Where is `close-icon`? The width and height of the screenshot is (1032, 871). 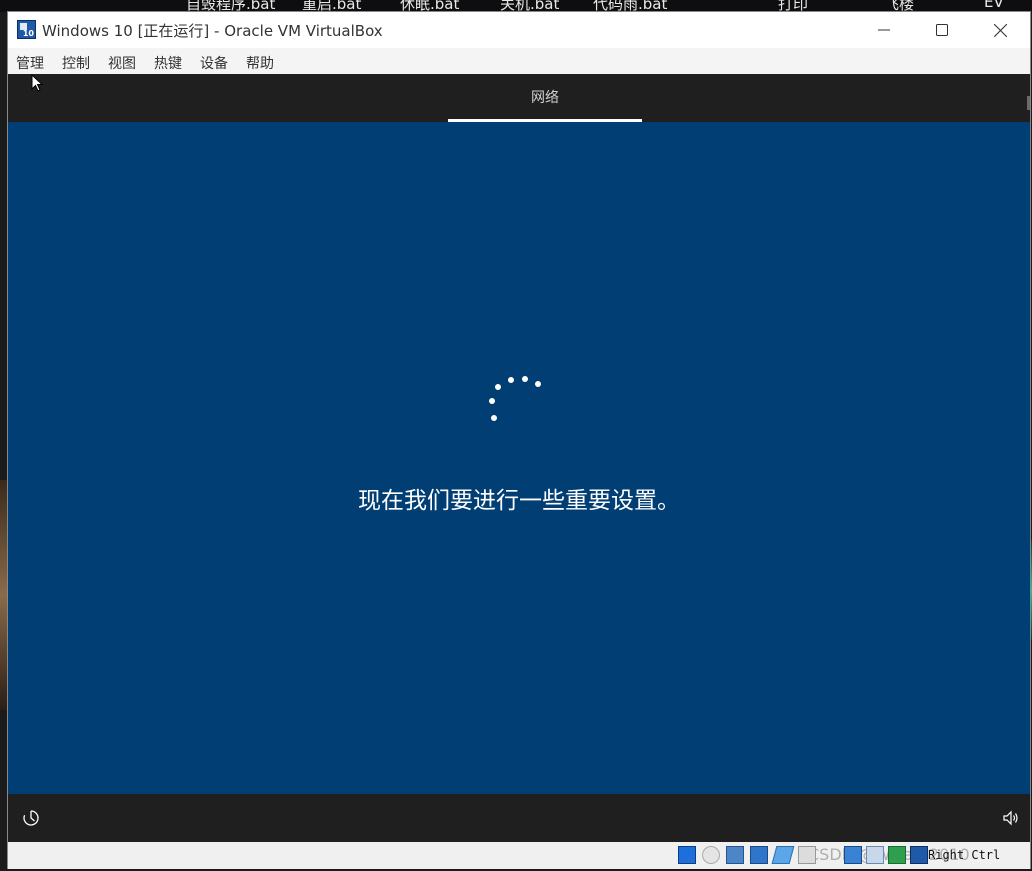
close-icon is located at coordinates (1000, 30).